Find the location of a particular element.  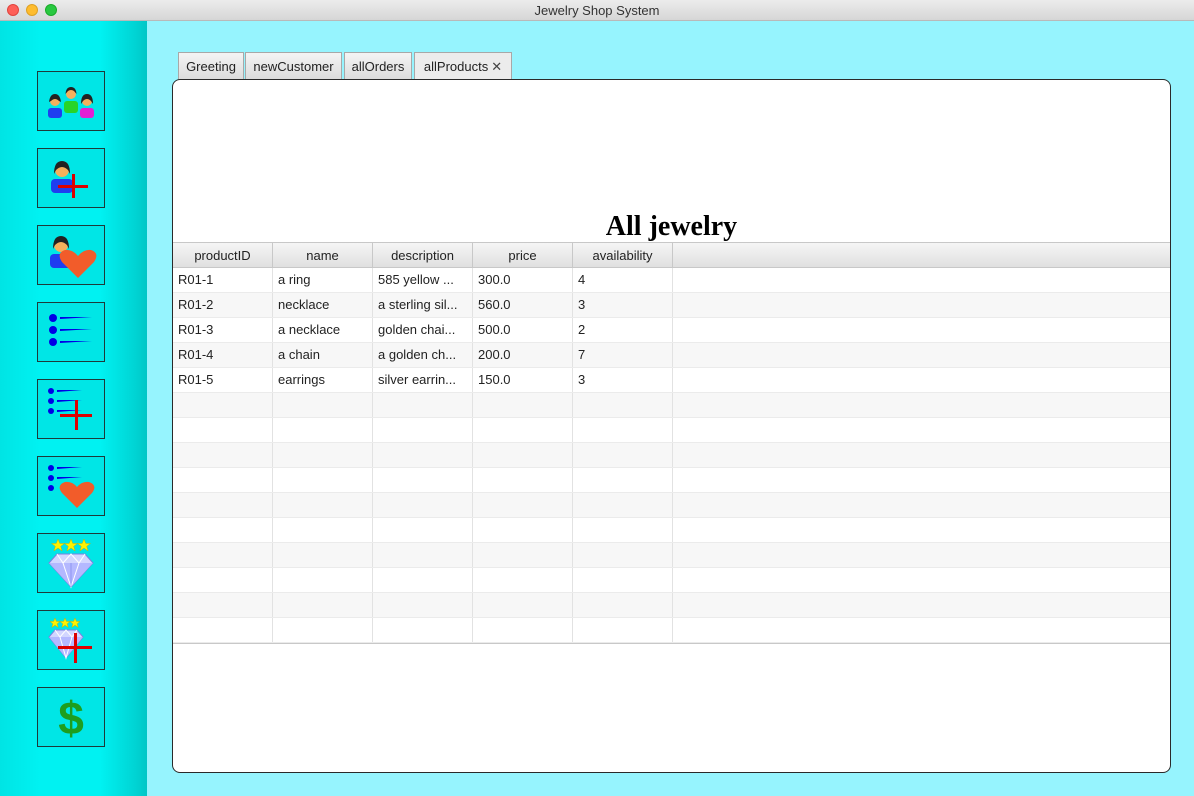

add-order-button is located at coordinates (71, 409).